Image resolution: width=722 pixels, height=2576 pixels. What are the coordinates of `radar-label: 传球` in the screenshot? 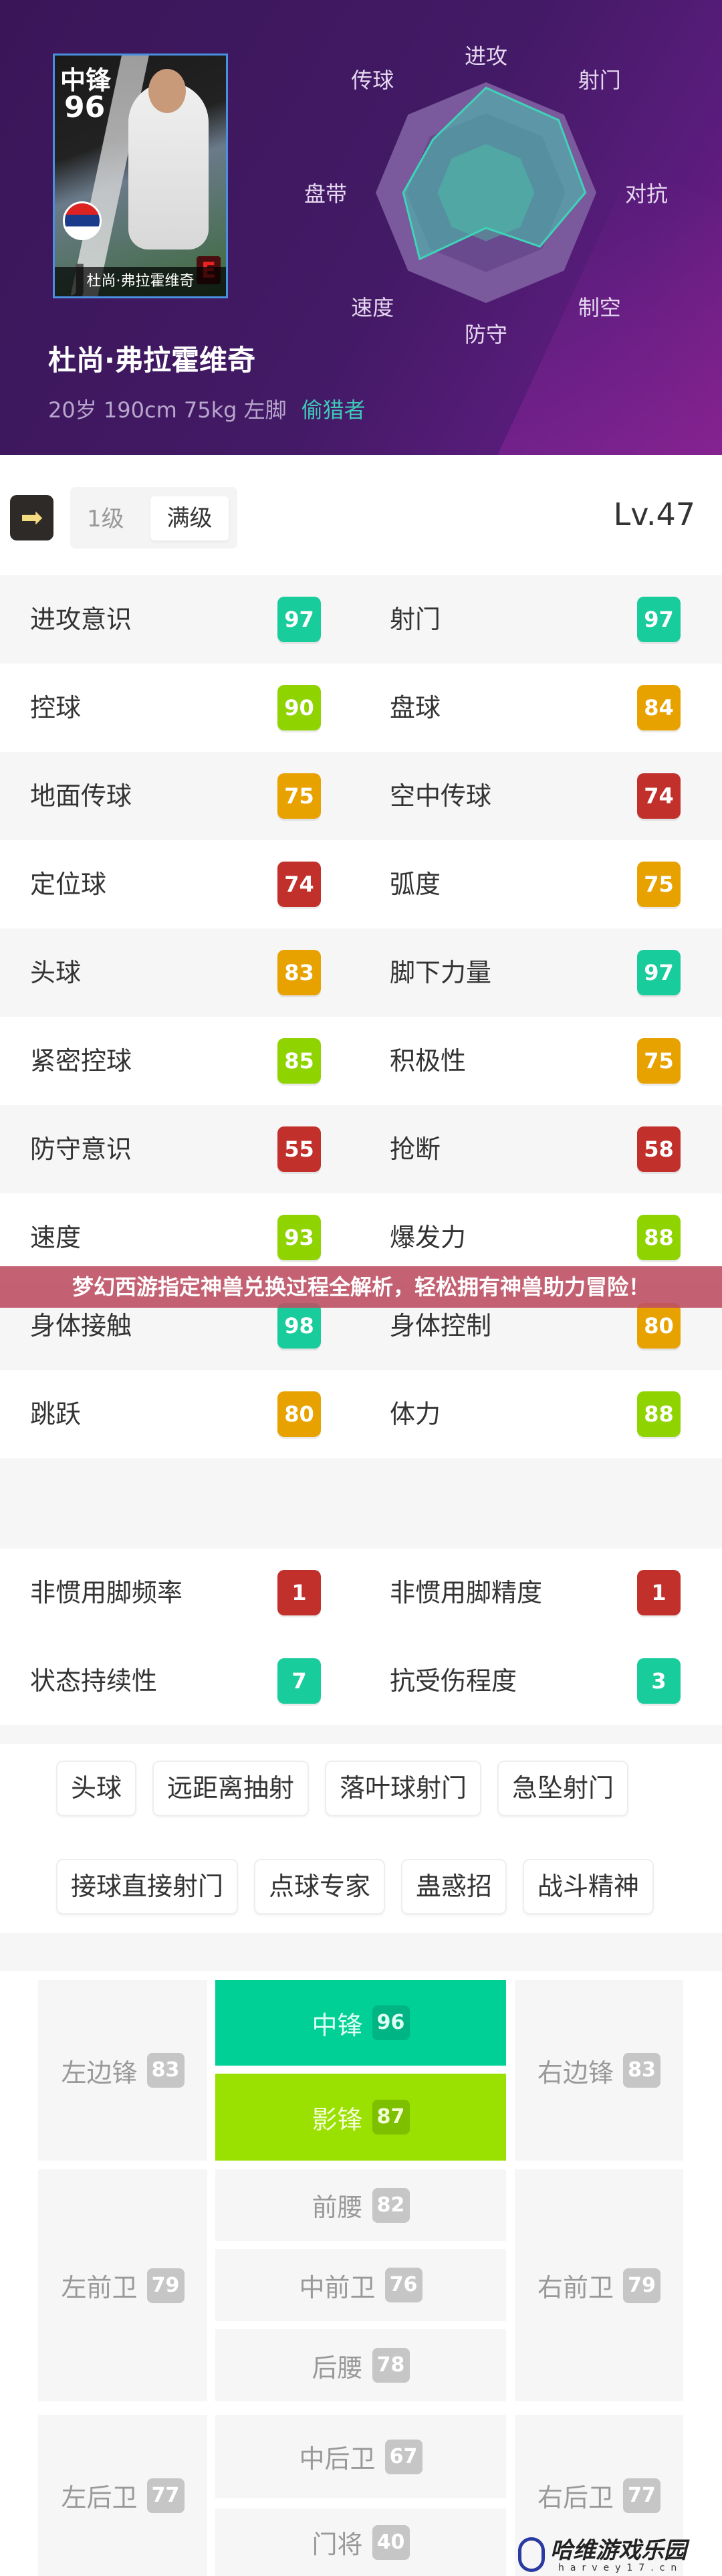 It's located at (372, 81).